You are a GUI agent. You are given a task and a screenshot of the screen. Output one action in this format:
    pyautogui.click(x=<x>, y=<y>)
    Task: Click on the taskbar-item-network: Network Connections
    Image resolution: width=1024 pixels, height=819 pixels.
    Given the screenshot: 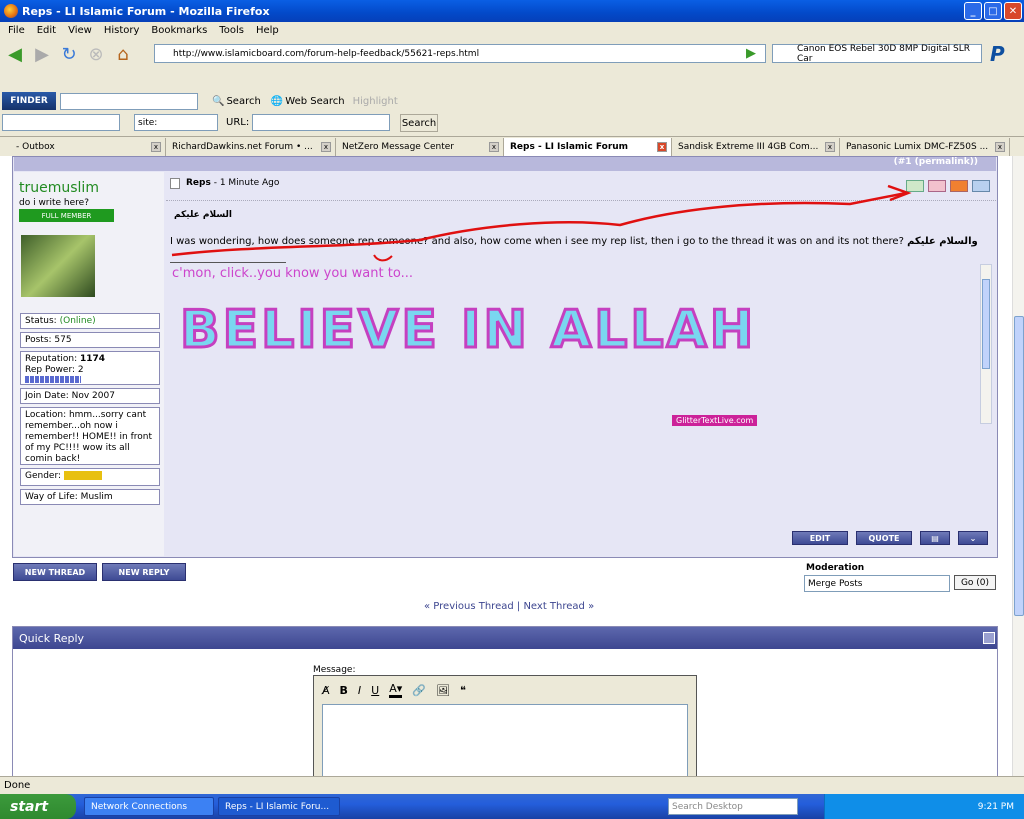 What is the action you would take?
    pyautogui.click(x=149, y=806)
    